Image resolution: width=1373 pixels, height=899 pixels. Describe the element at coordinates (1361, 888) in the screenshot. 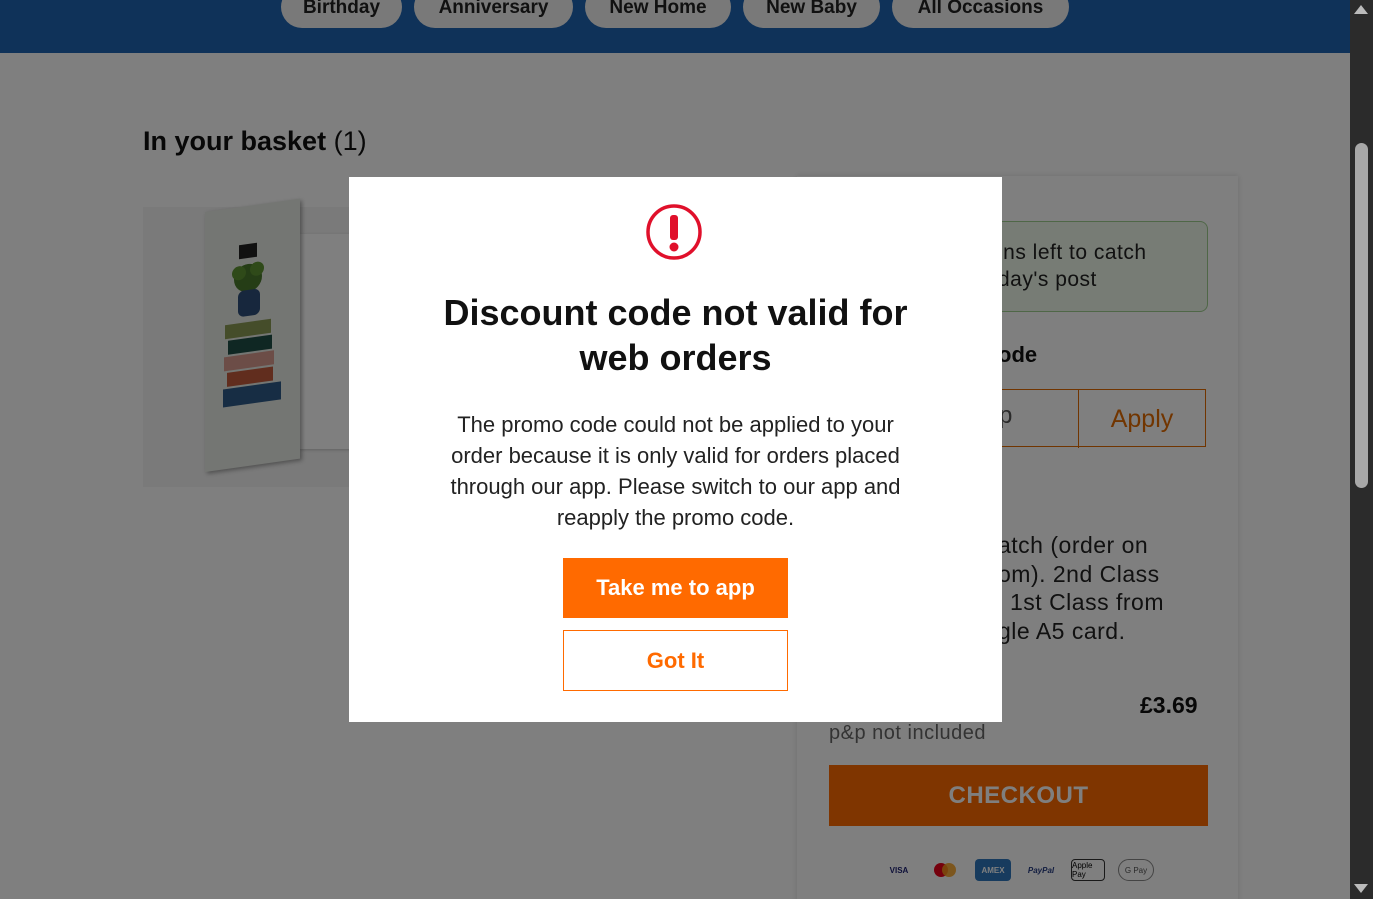

I see `scroll-down-arrow-icon` at that location.